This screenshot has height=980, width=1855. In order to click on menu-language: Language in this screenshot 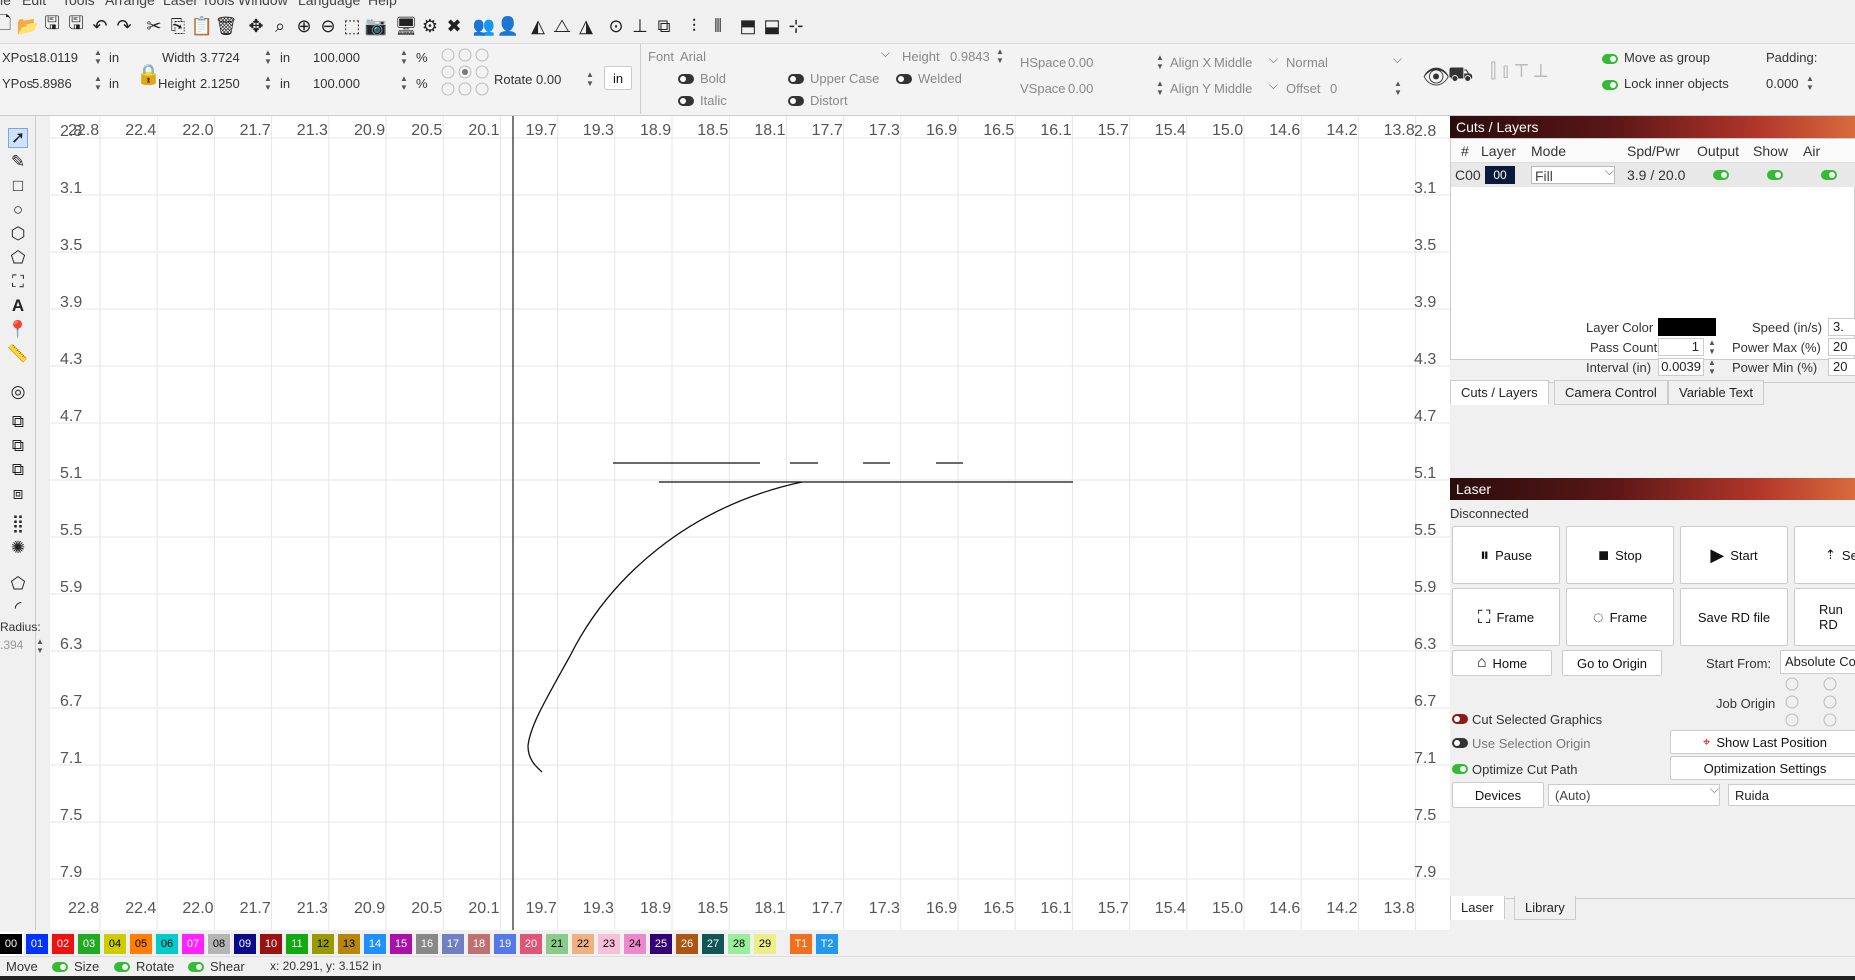, I will do `click(329, 4)`.